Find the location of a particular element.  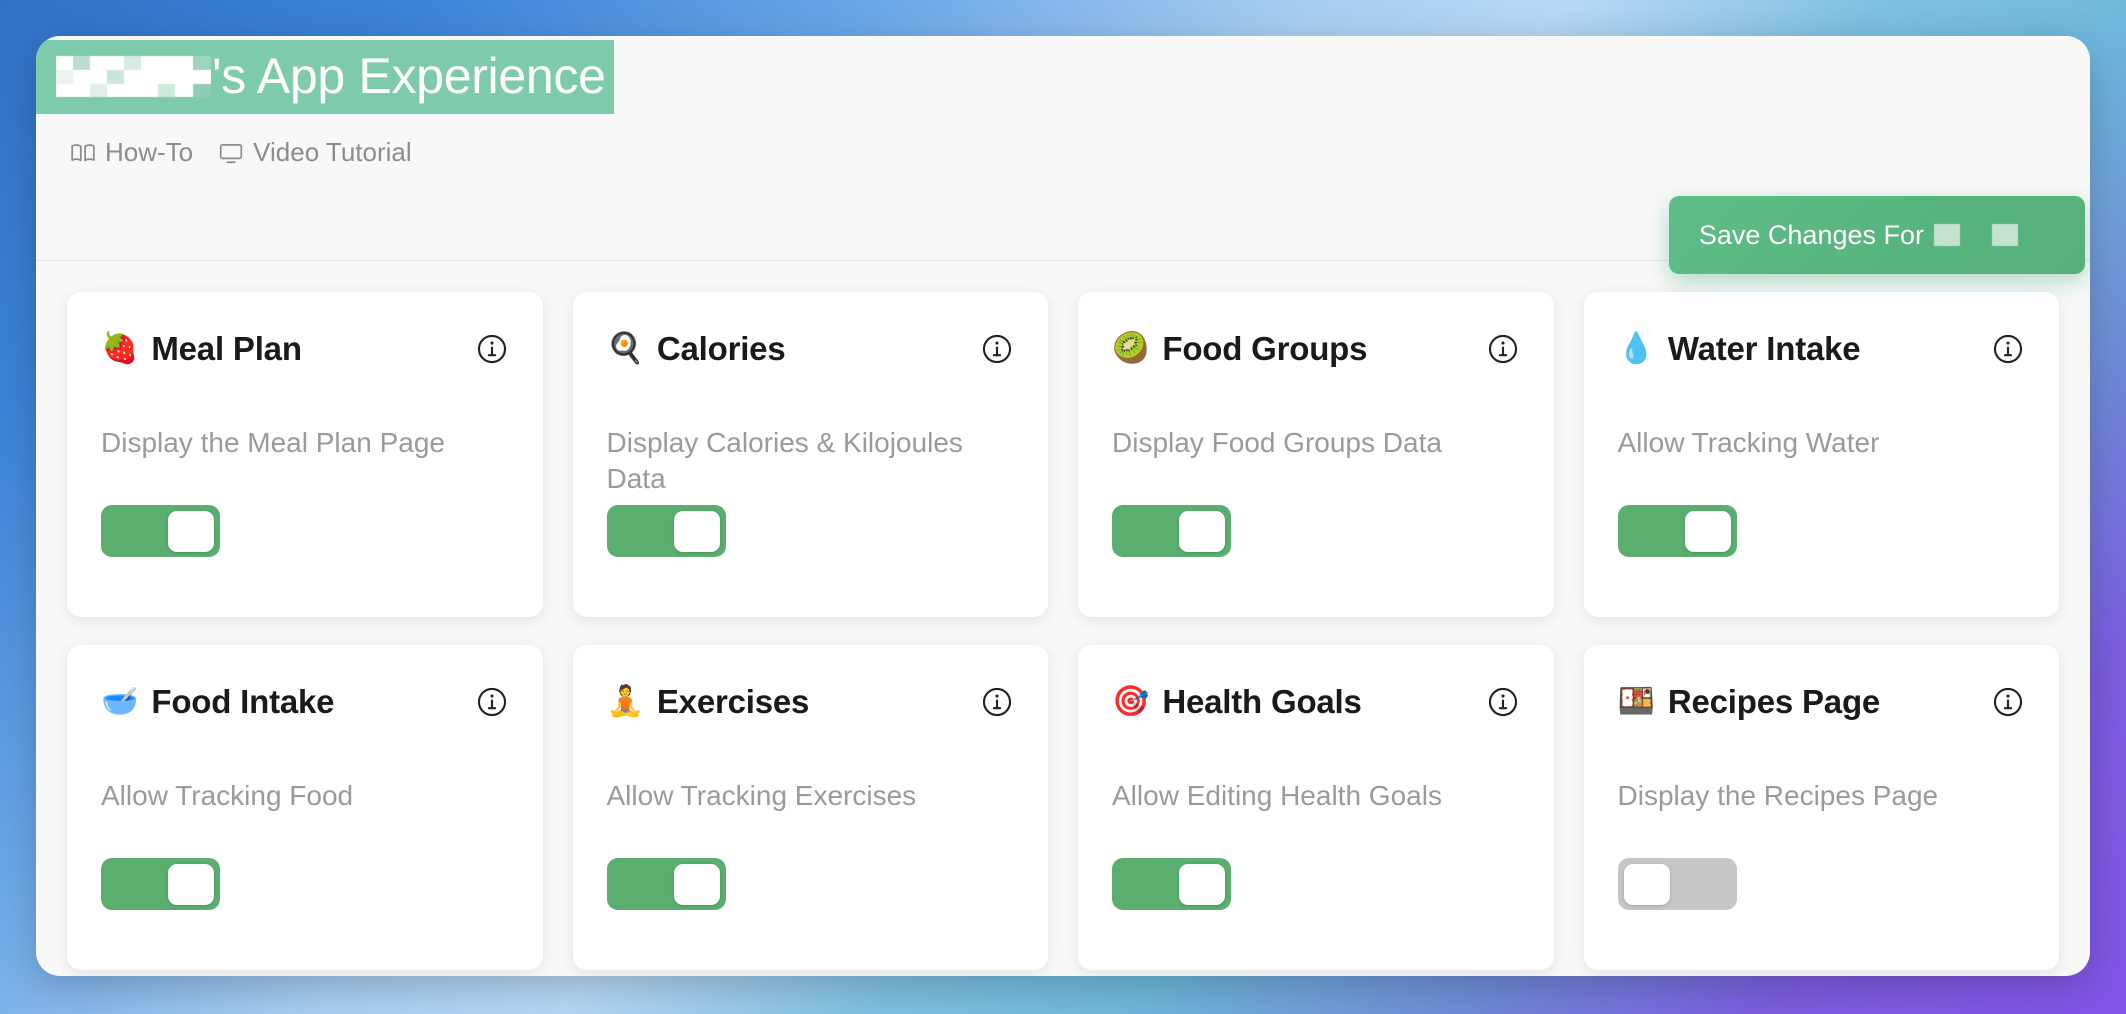

card-title-wrap: 💧 Water Intake is located at coordinates (1739, 349).